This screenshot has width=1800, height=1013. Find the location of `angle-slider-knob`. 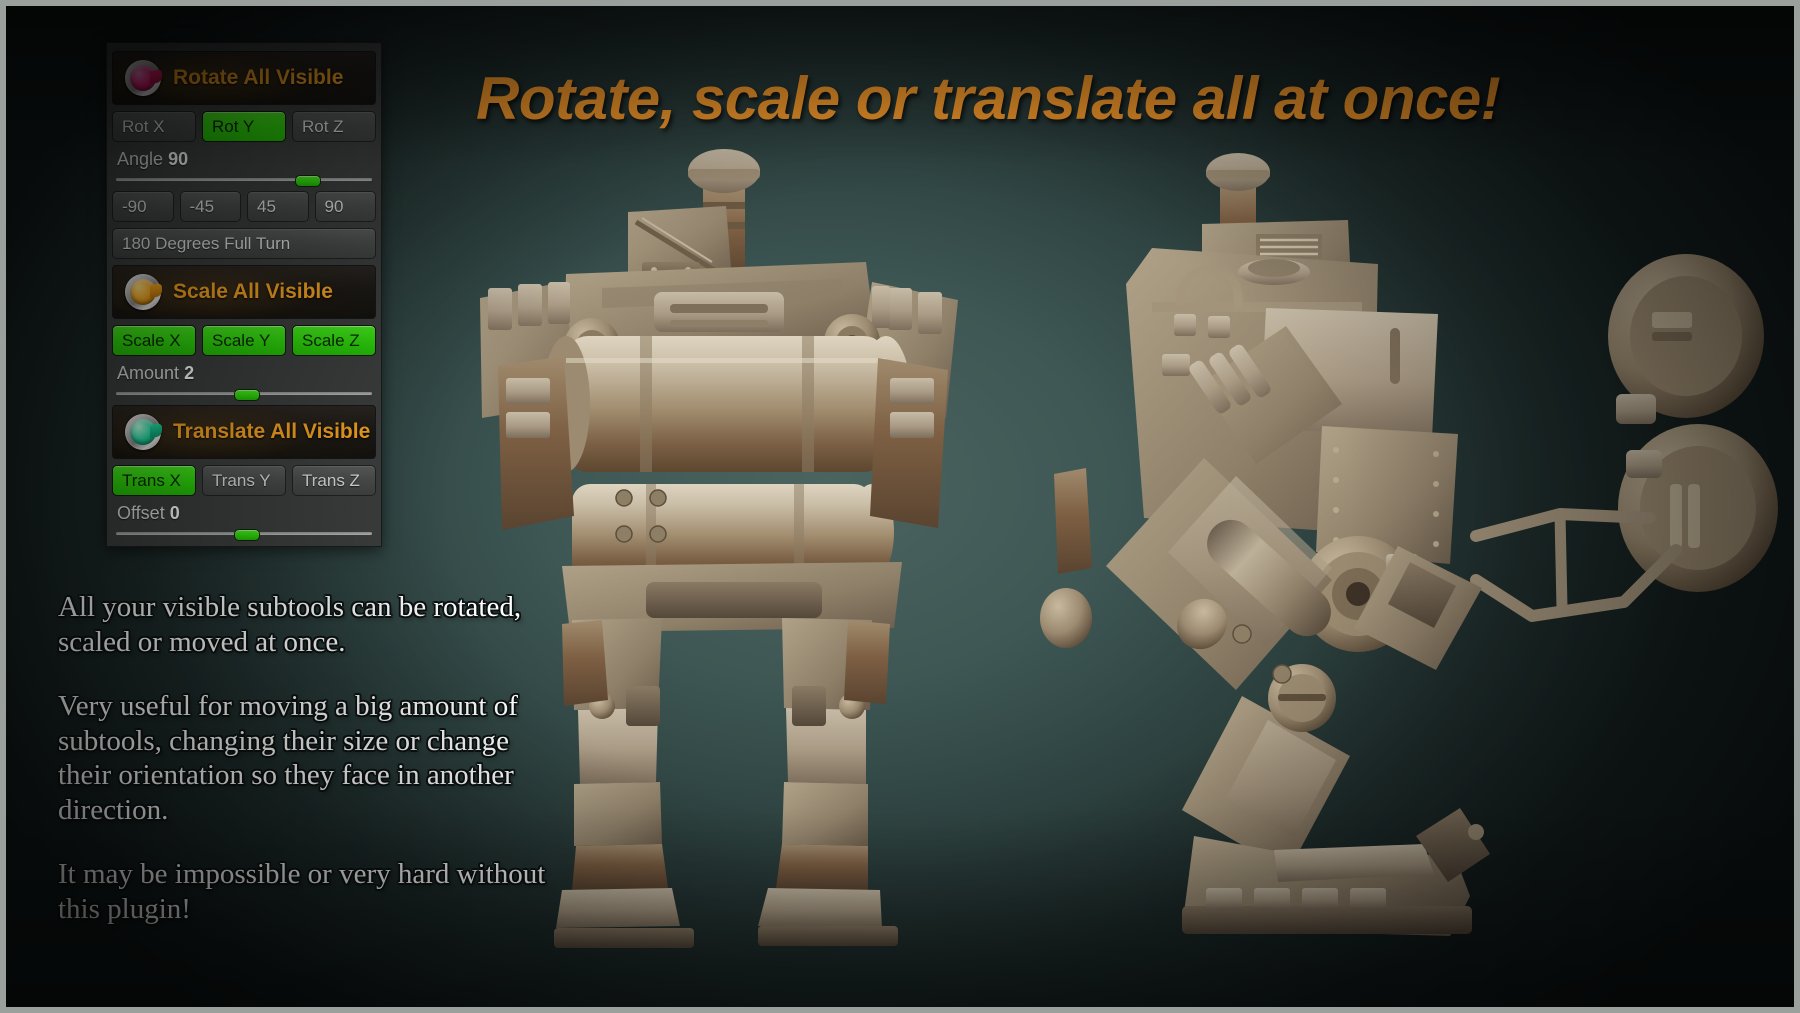

angle-slider-knob is located at coordinates (308, 181).